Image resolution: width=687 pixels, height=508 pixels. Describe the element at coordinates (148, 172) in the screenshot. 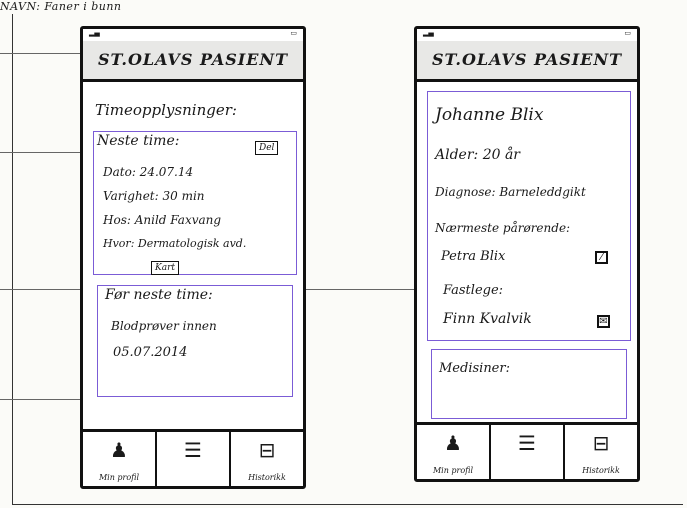

I see `date-line: Dato: 24.07.14` at that location.